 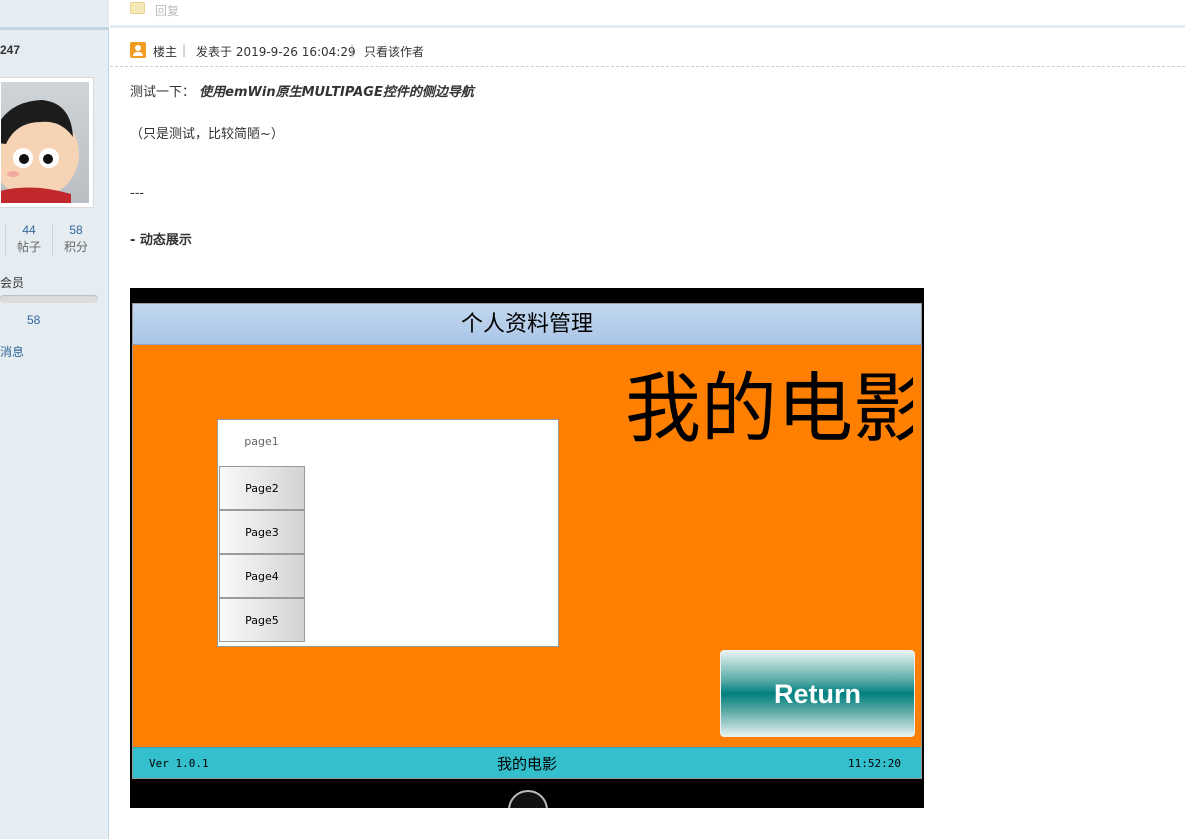 What do you see at coordinates (137, 8) in the screenshot?
I see `reply-icon` at bounding box center [137, 8].